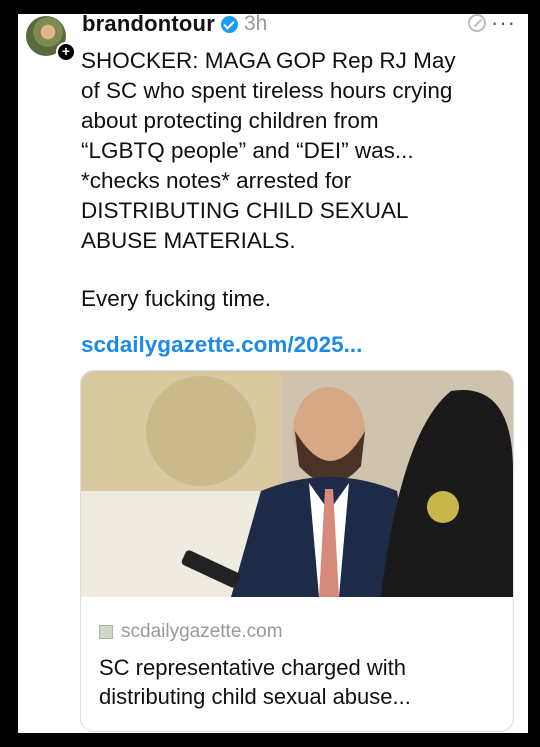  I want to click on post-header: brandontour 3h, so click(174, 27).